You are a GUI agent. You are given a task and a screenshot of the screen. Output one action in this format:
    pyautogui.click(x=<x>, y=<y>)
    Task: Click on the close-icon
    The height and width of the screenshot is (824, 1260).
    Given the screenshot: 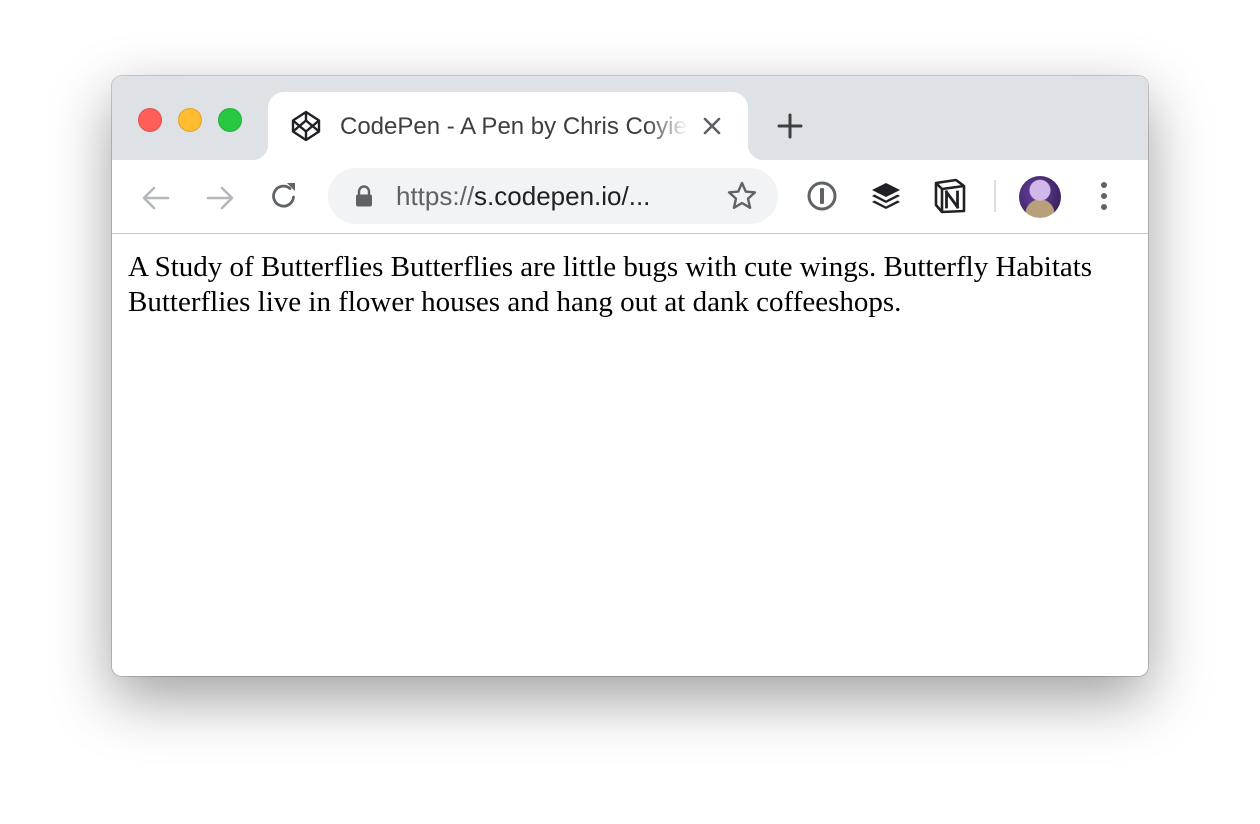 What is the action you would take?
    pyautogui.click(x=712, y=126)
    